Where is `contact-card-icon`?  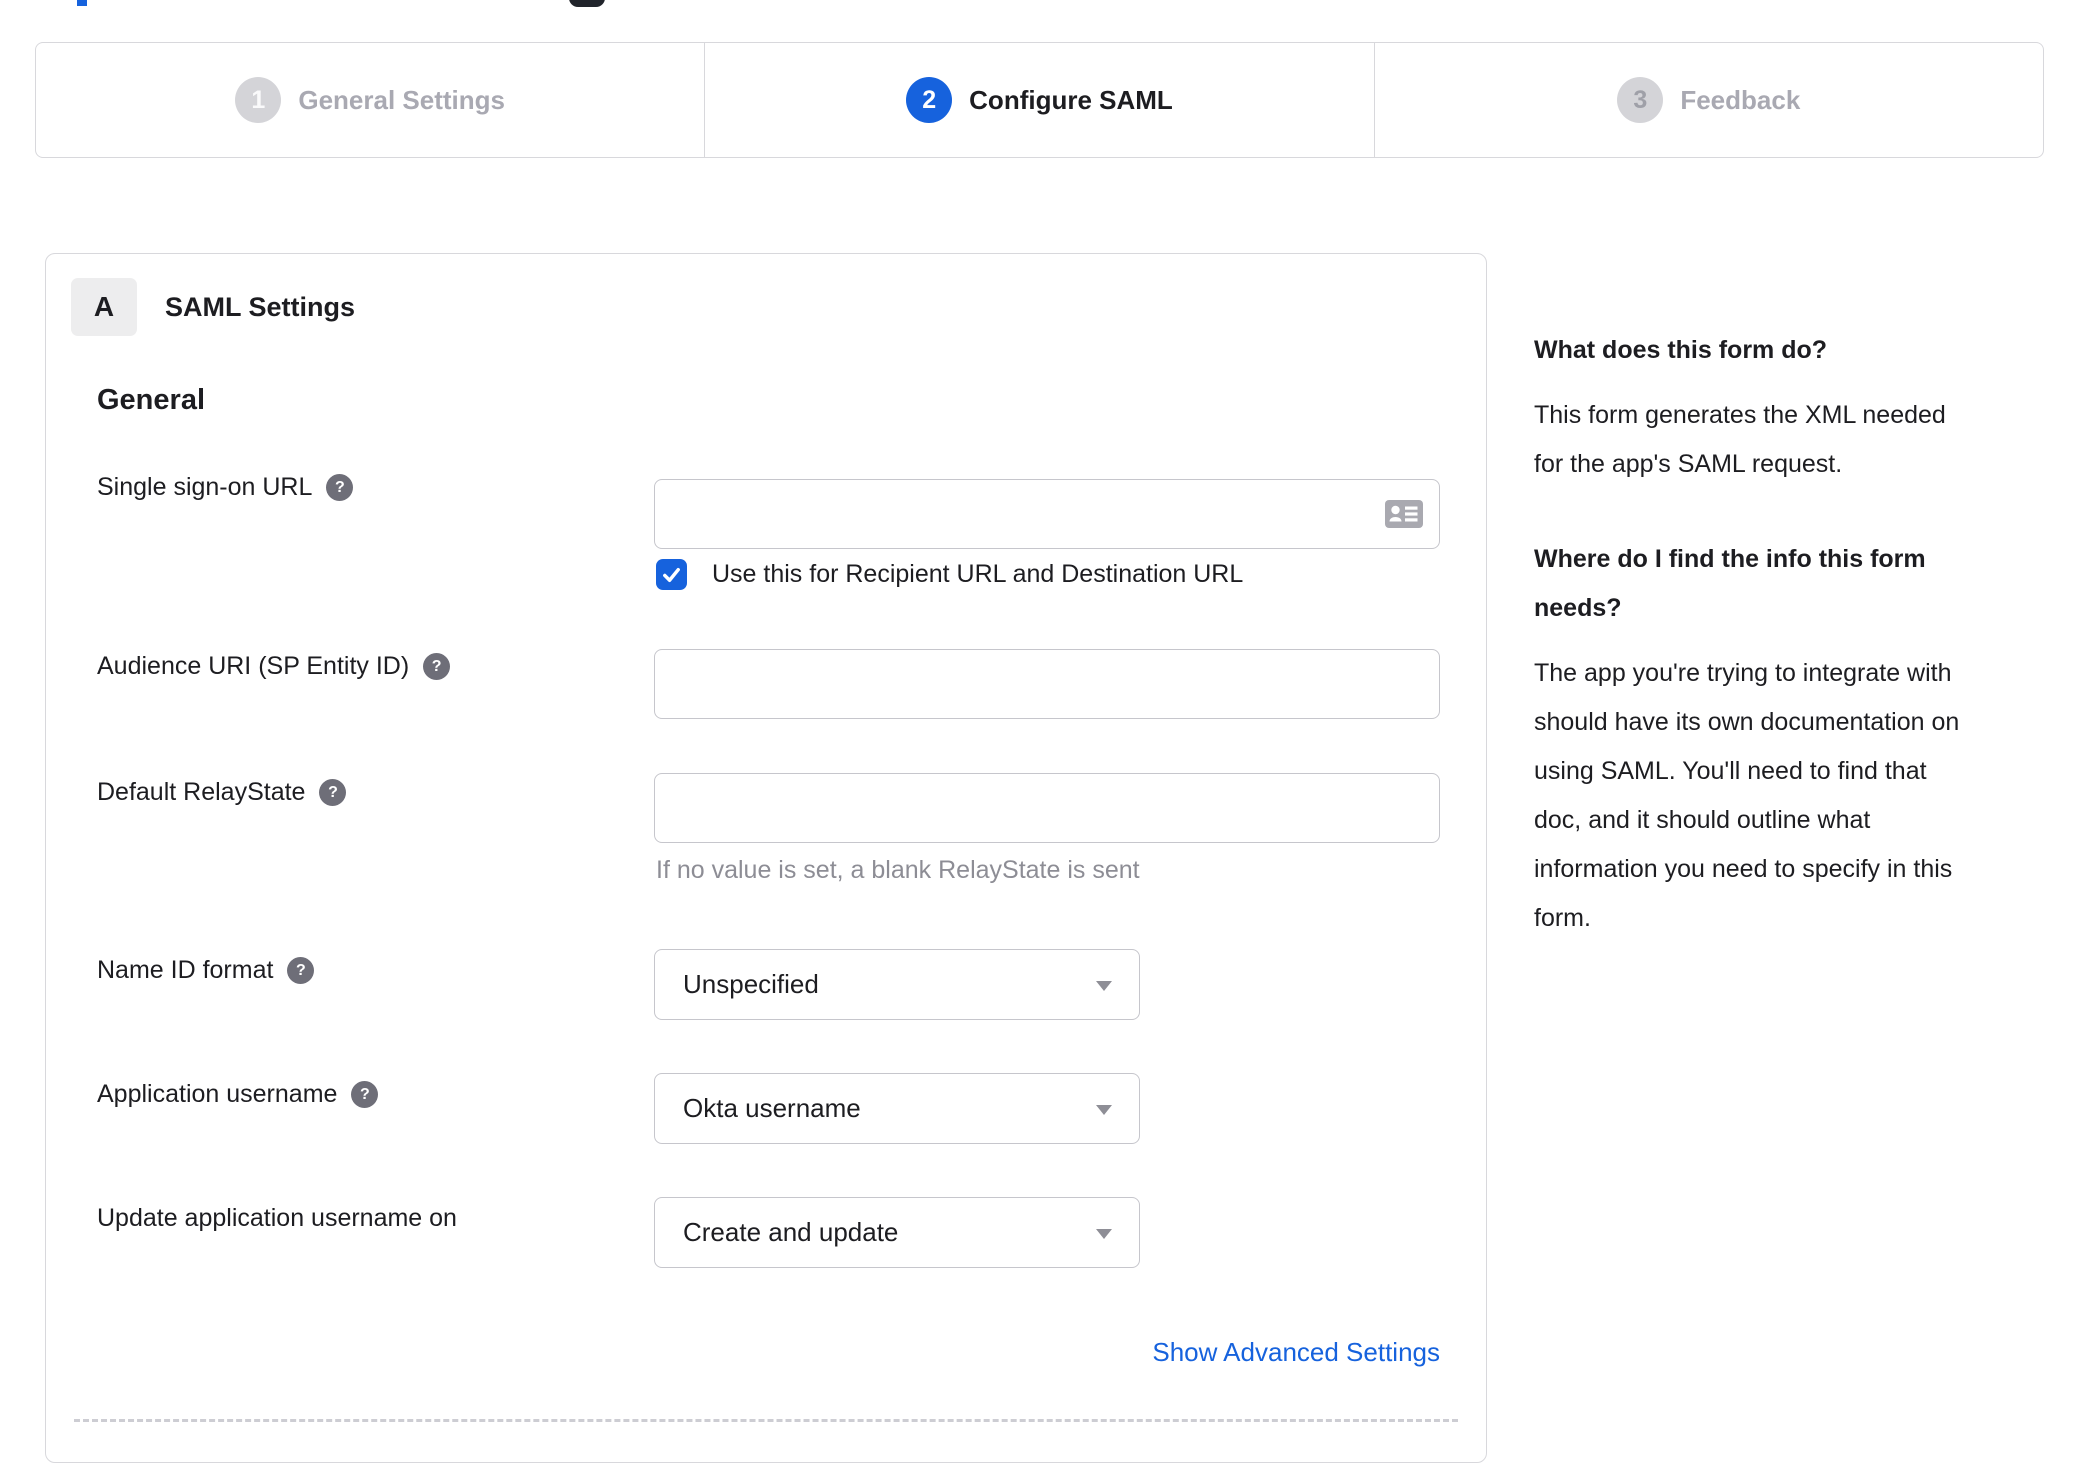
contact-card-icon is located at coordinates (1404, 514).